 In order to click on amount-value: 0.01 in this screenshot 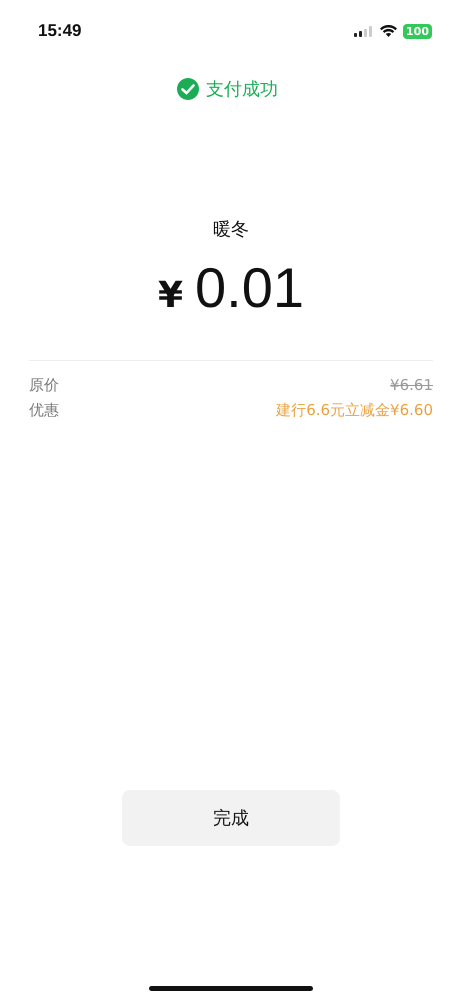, I will do `click(249, 287)`.